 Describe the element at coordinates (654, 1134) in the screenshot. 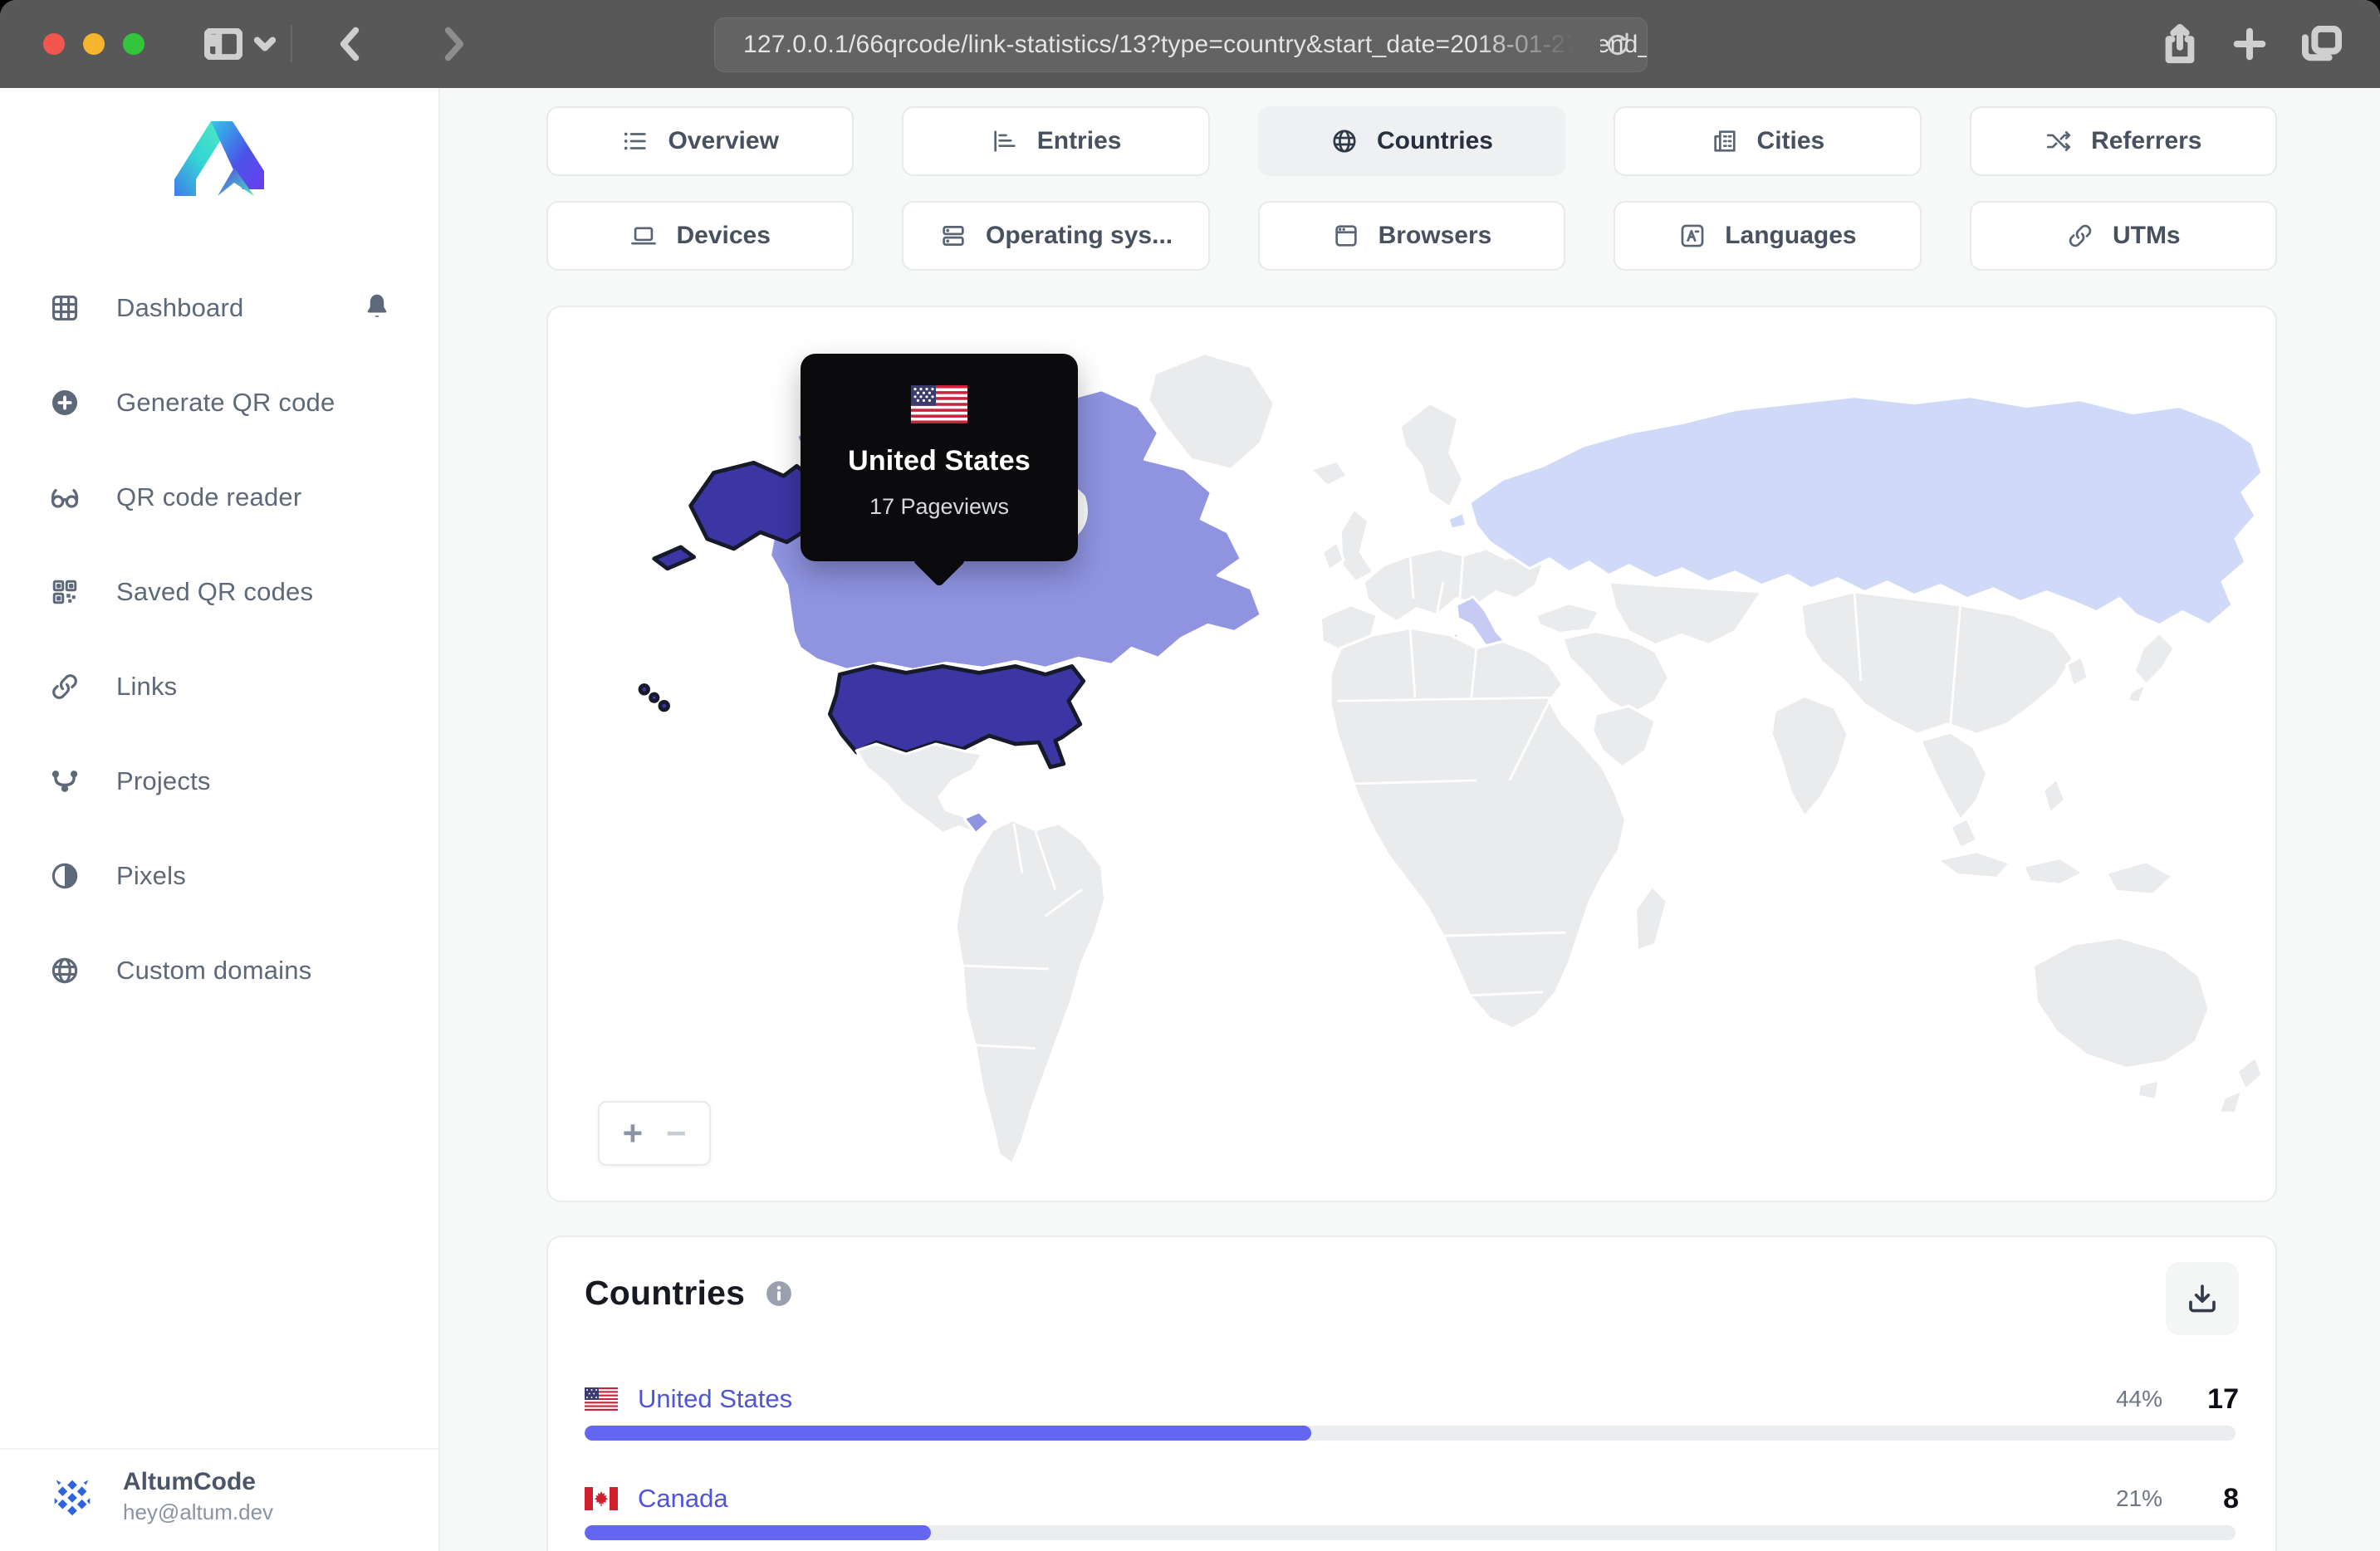

I see `map-zoom-controls: + −` at that location.